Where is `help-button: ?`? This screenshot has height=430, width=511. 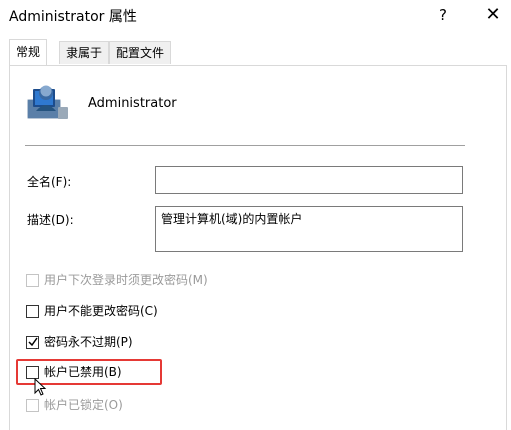 help-button: ? is located at coordinates (443, 15).